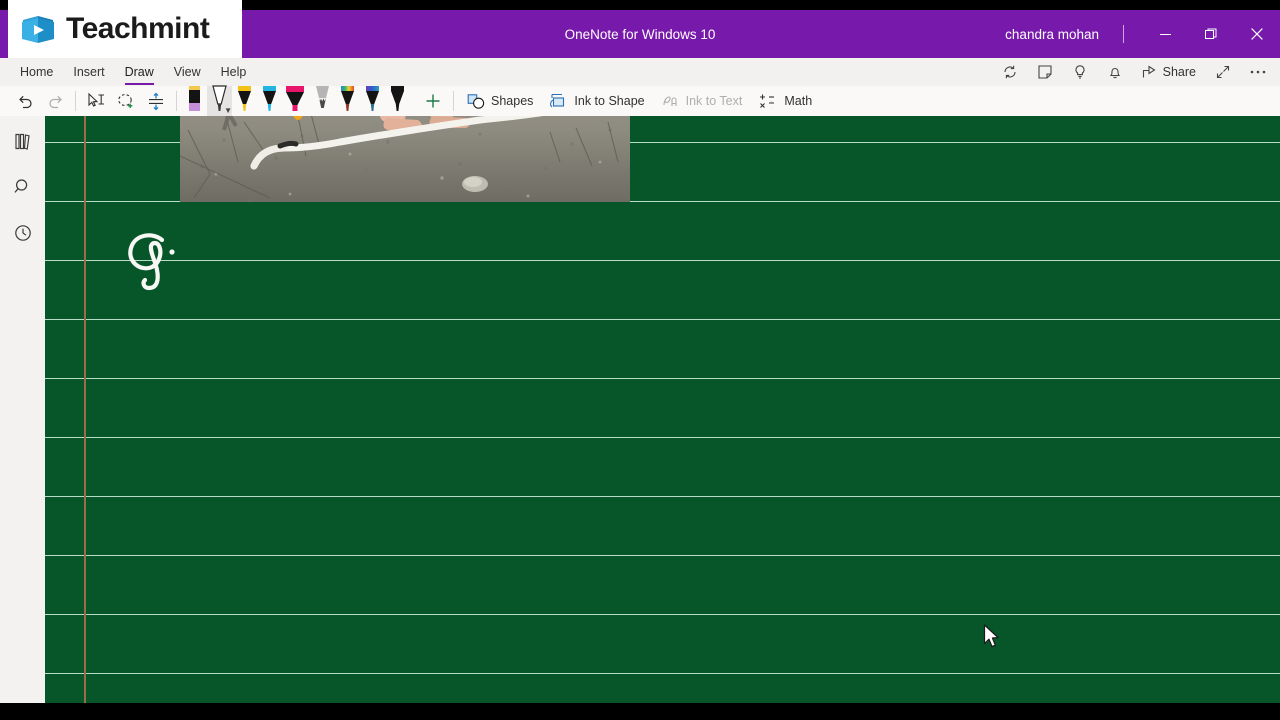 The width and height of the screenshot is (1280, 720). Describe the element at coordinates (1080, 72) in the screenshot. I see `lightbulb-icon` at that location.